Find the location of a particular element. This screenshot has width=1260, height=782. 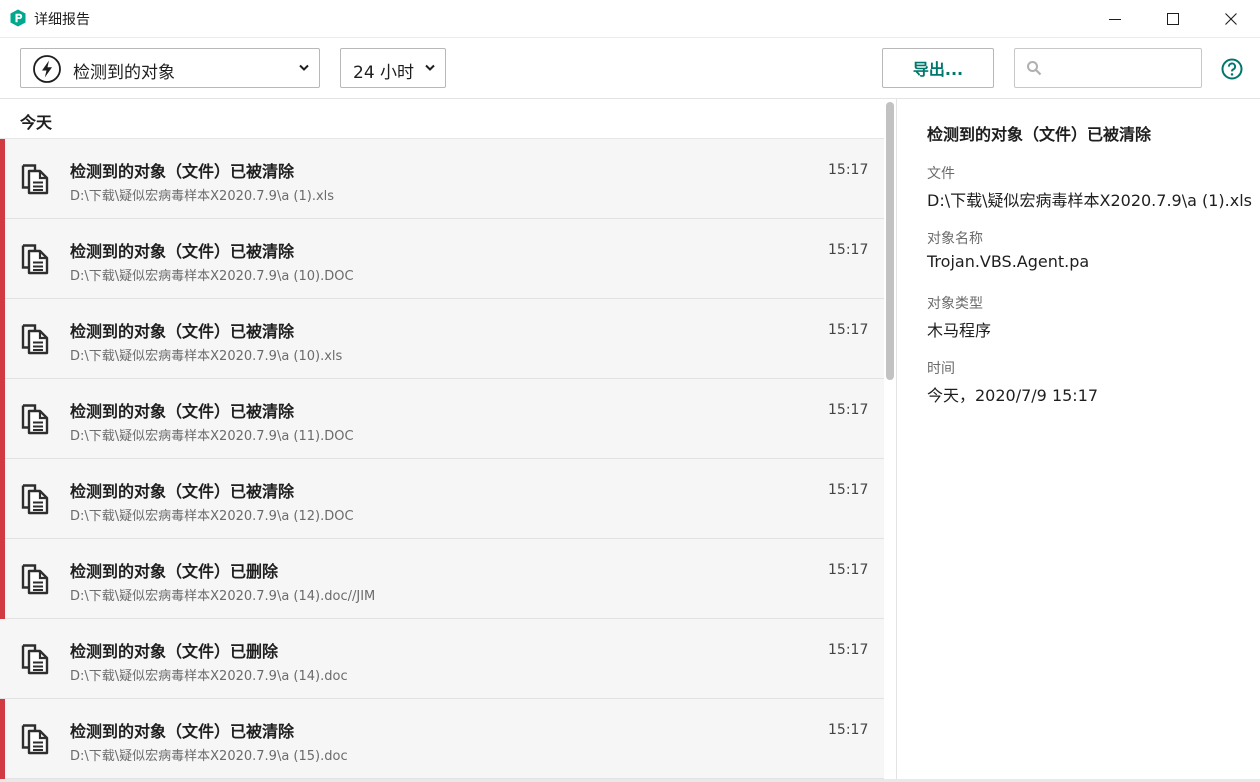

lightning-bolt-icon is located at coordinates (47, 69).